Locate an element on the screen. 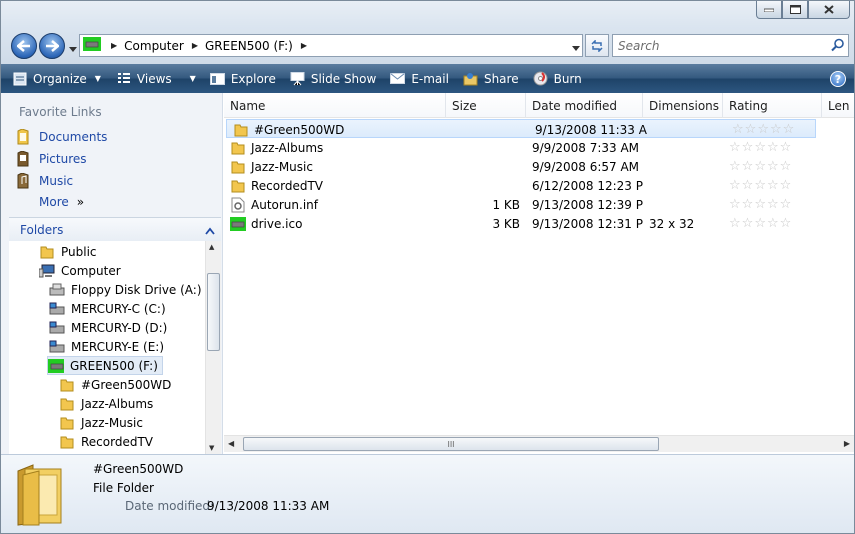 The height and width of the screenshot is (534, 855). floppy-icon is located at coordinates (57, 290).